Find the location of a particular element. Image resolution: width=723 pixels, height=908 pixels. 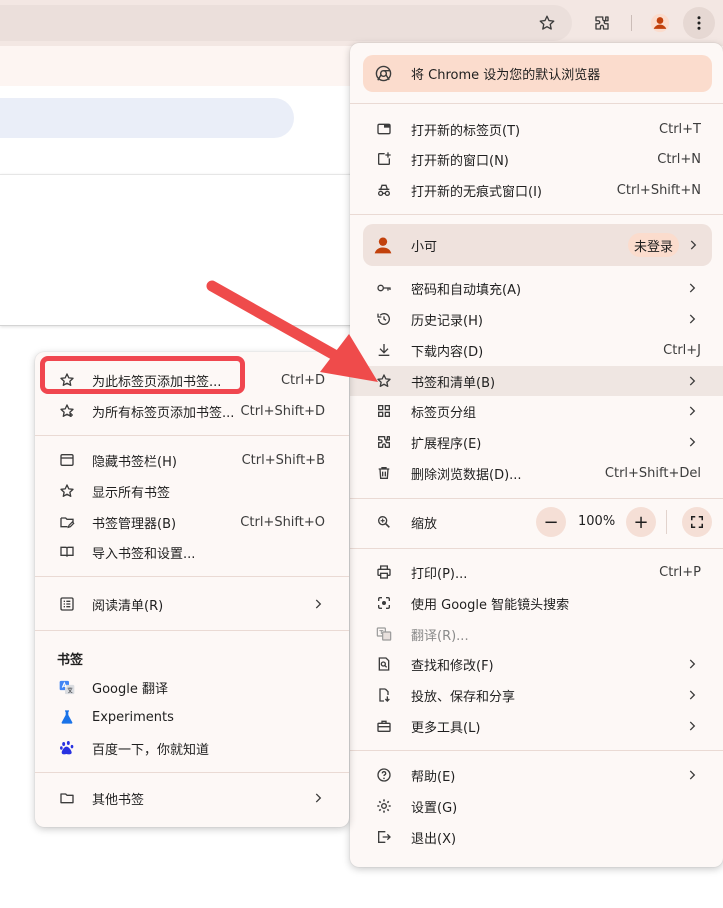

extensions-button is located at coordinates (602, 23).